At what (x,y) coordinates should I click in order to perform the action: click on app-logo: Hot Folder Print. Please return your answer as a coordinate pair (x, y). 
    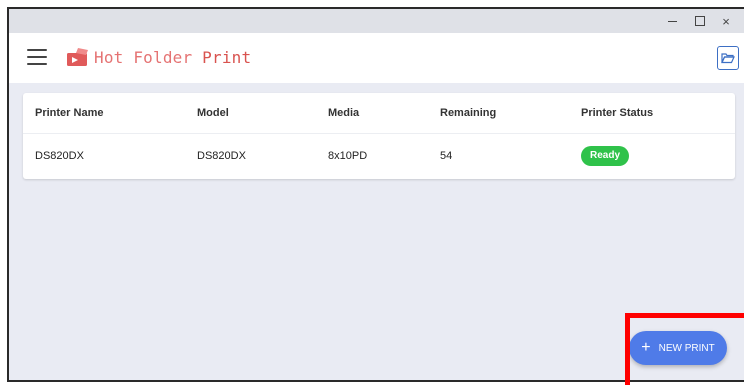
    Looking at the image, I should click on (158, 57).